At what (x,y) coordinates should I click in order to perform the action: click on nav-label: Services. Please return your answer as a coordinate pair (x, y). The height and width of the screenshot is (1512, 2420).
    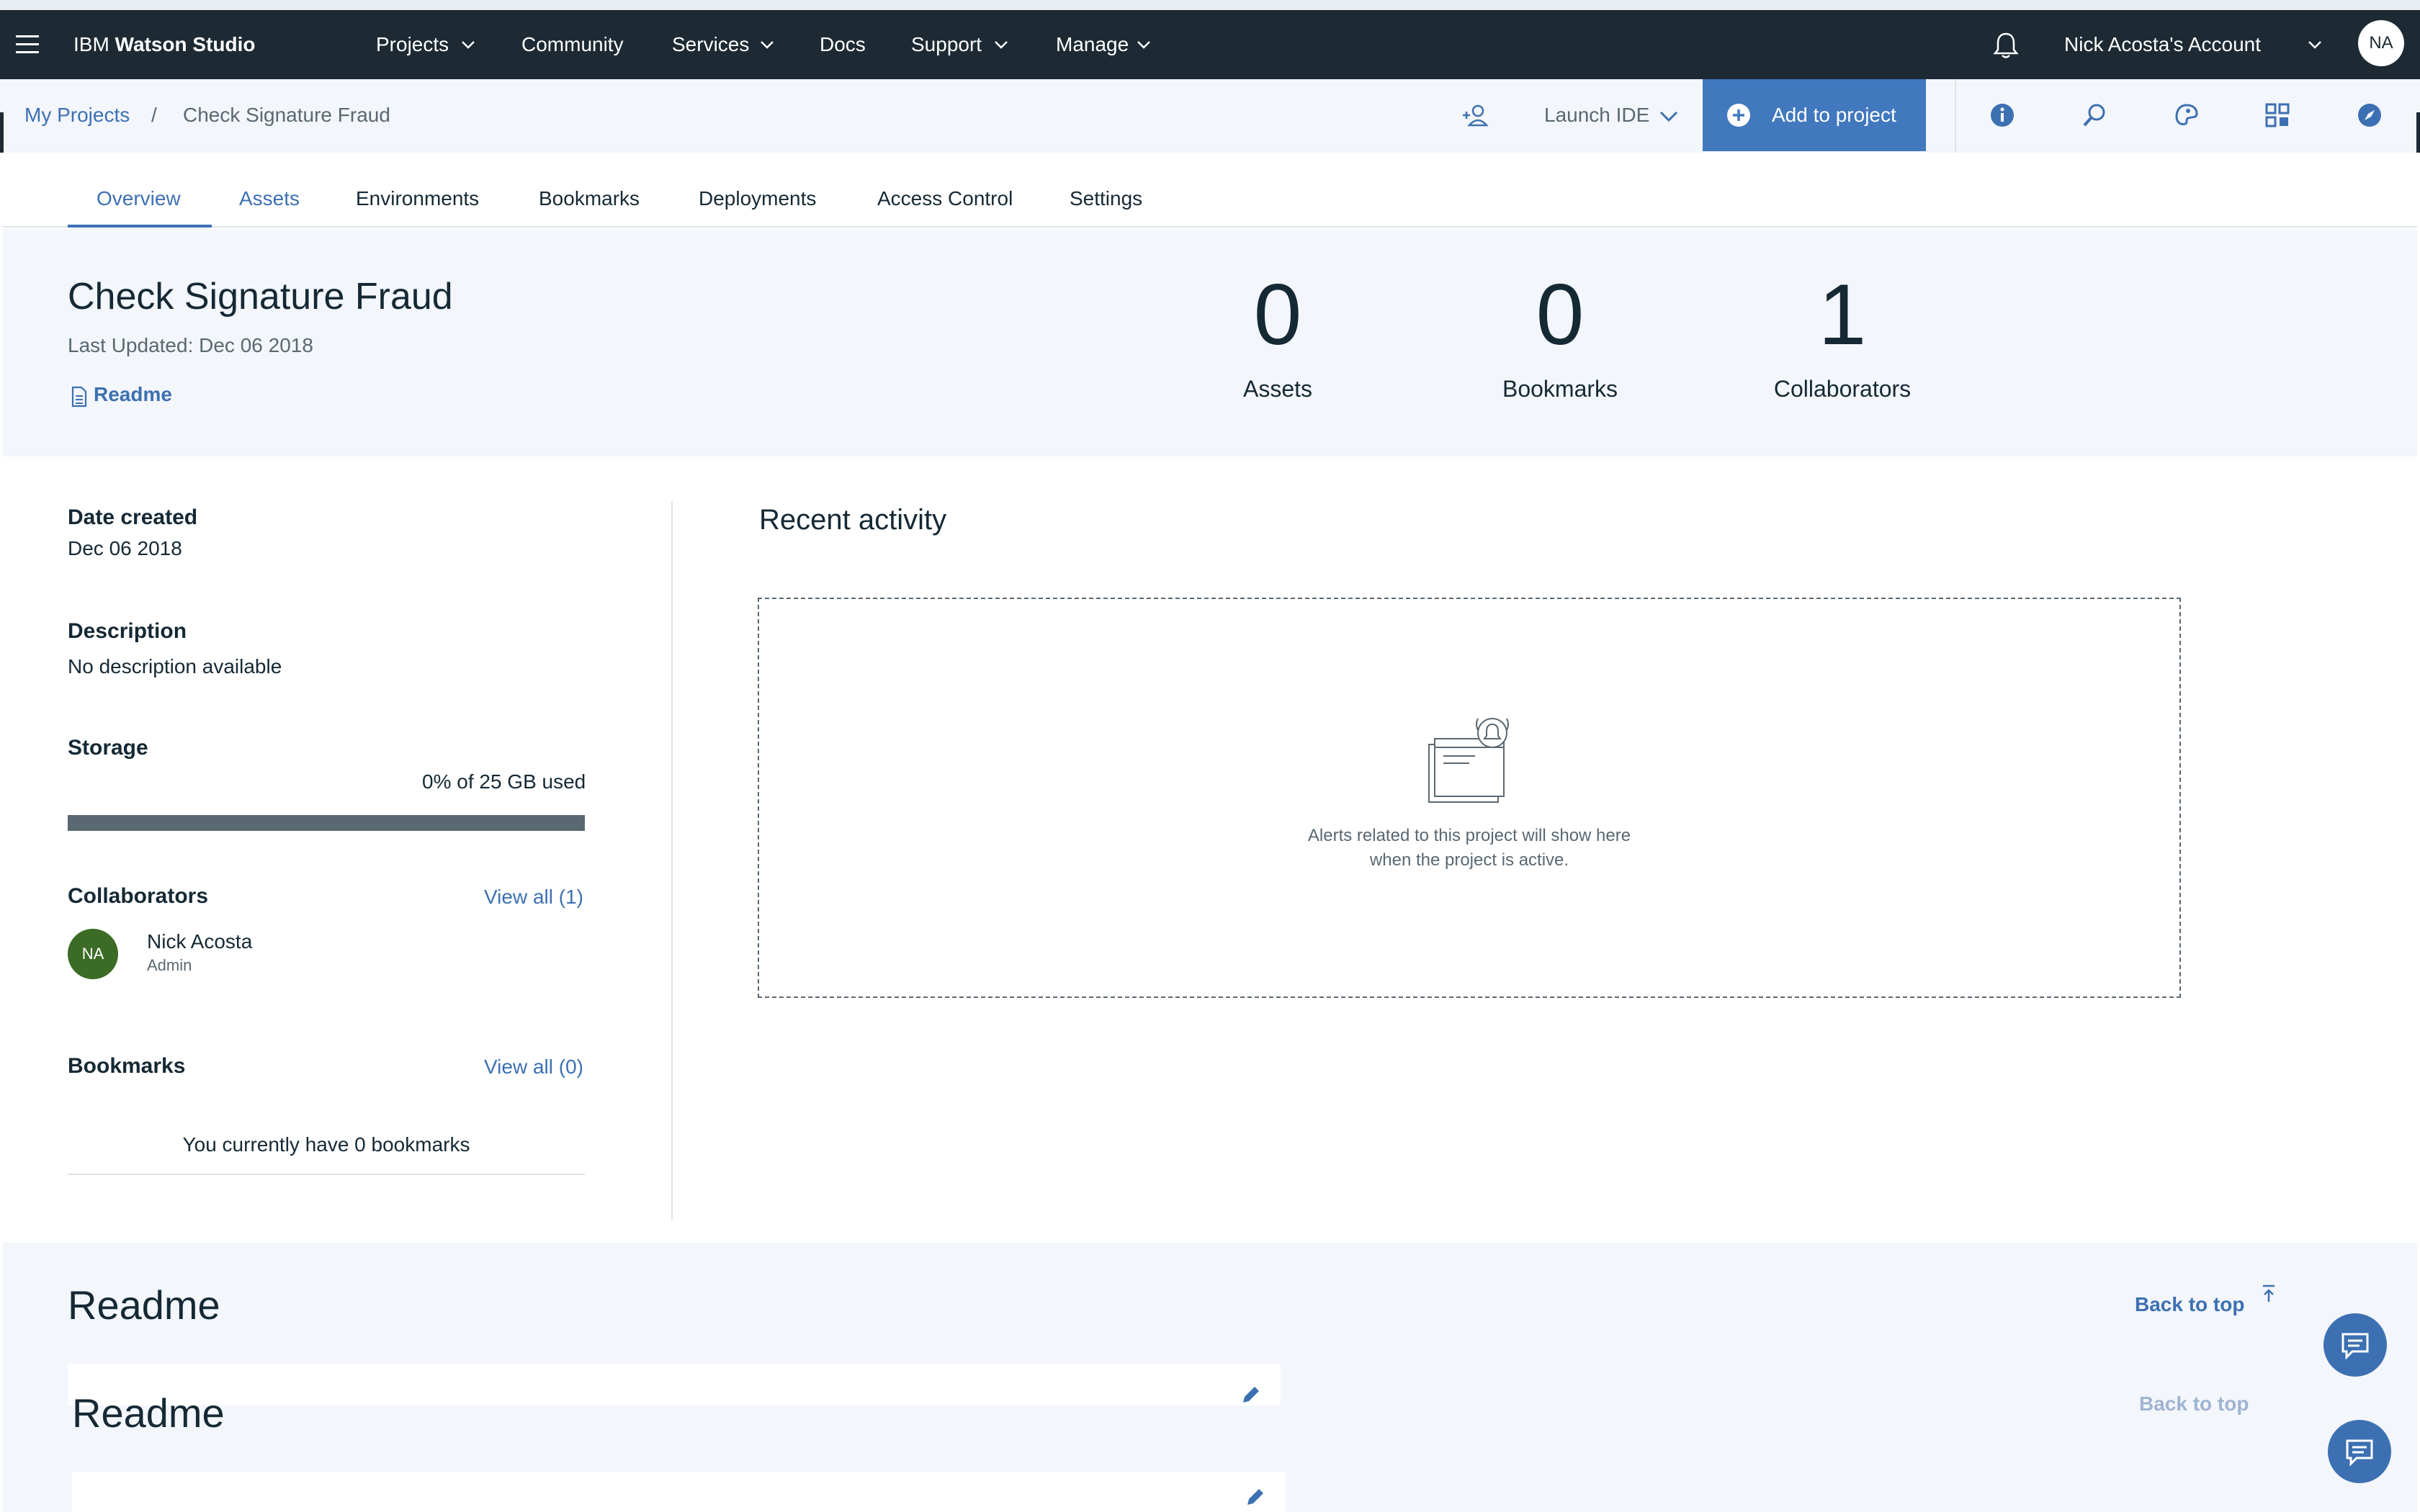
    Looking at the image, I should click on (711, 44).